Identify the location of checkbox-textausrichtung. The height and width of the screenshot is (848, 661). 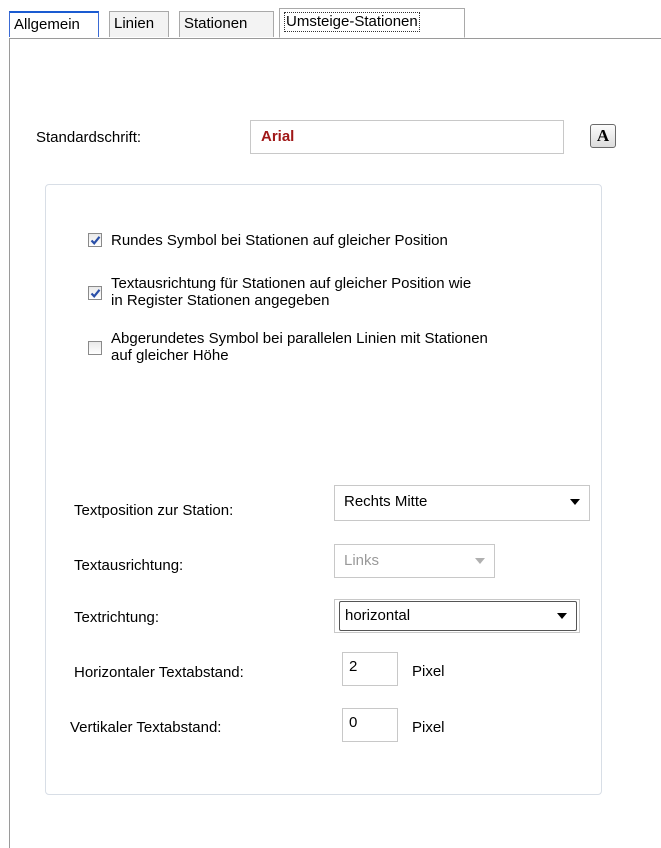
(95, 293).